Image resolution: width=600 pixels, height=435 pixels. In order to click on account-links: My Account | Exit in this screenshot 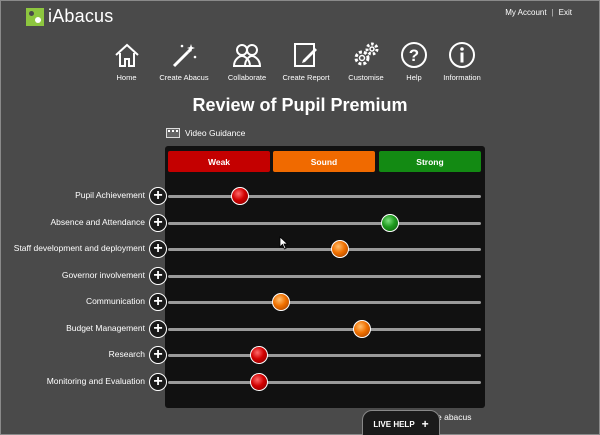, I will do `click(538, 12)`.